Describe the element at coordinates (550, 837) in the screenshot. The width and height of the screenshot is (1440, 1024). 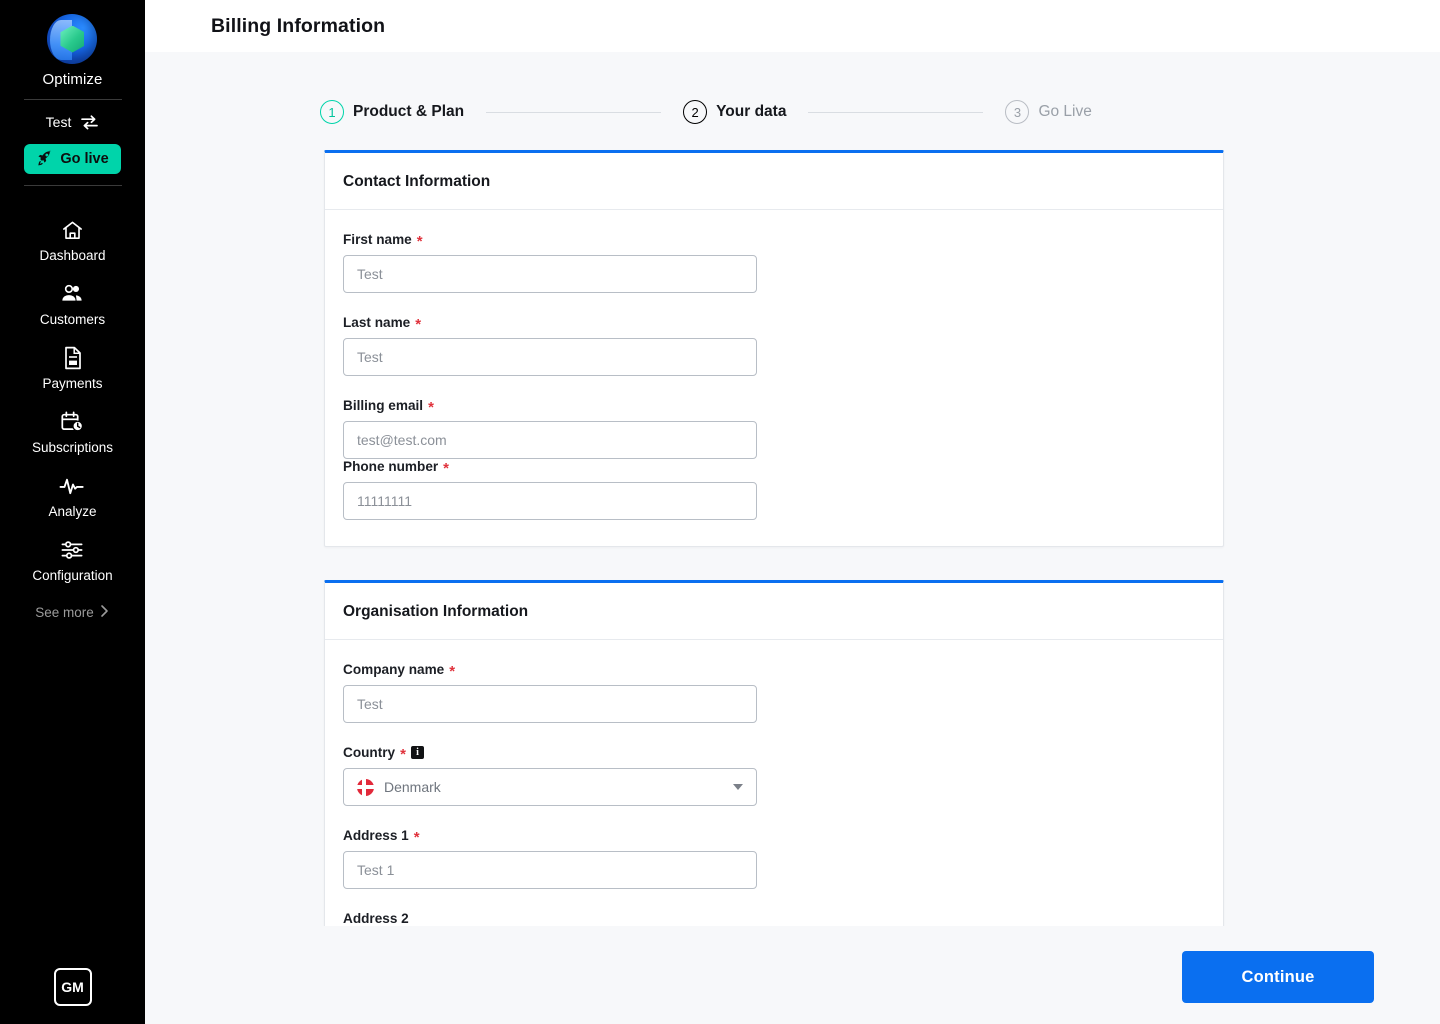
I see `address-1-label: Address 1 *` at that location.